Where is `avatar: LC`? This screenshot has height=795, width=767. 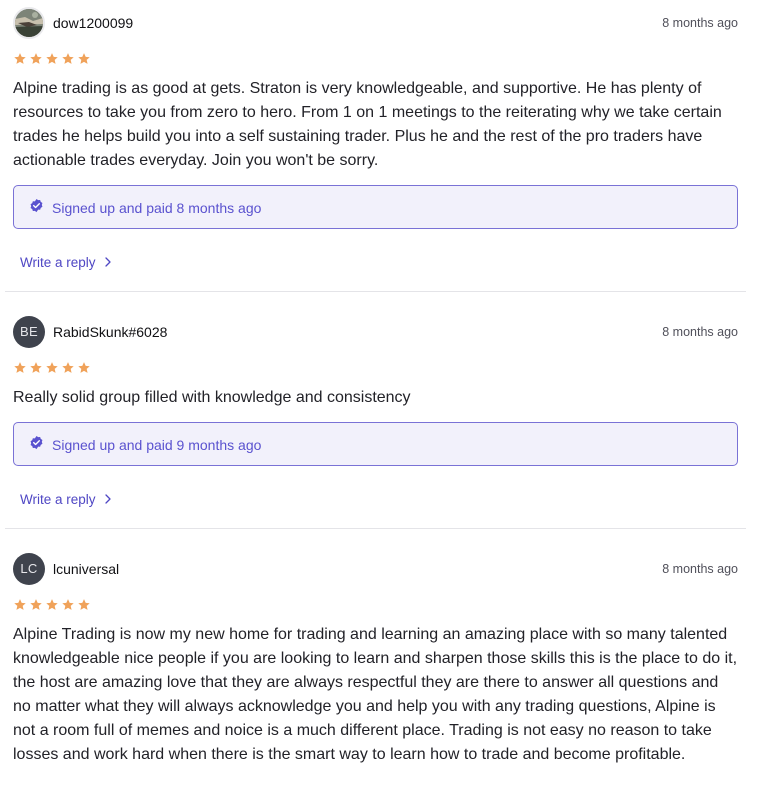
avatar: LC is located at coordinates (29, 569).